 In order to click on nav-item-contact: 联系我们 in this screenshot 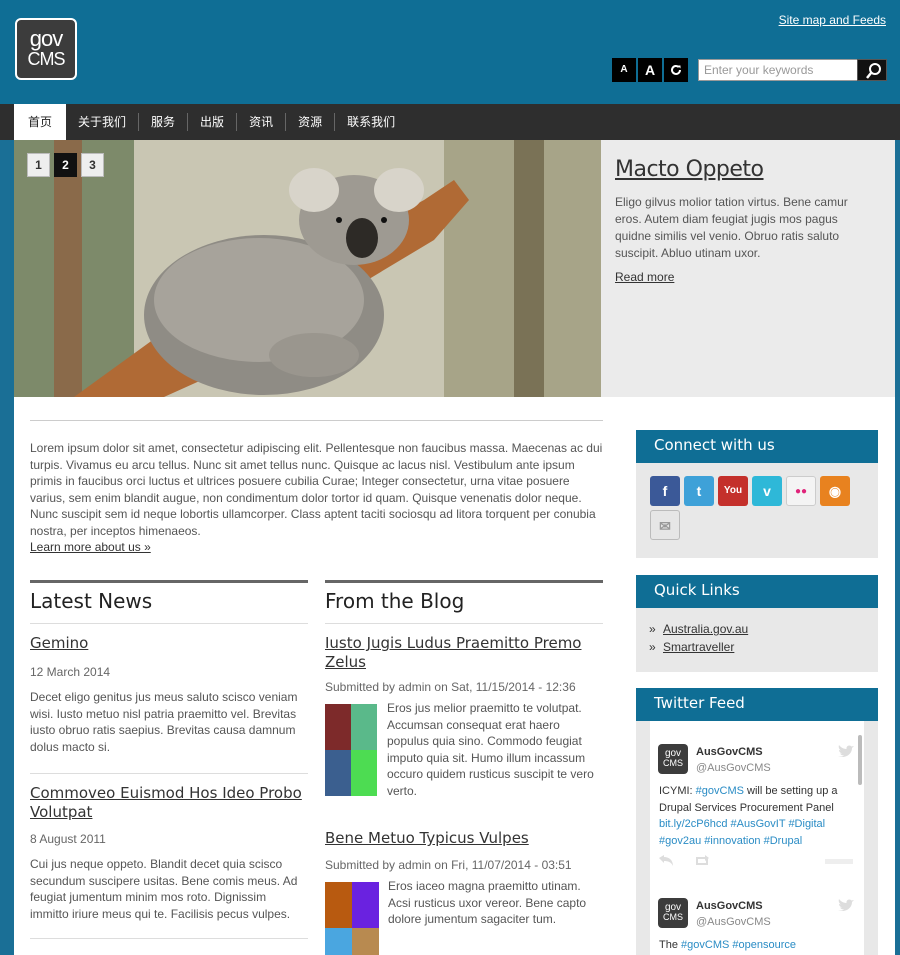, I will do `click(370, 122)`.